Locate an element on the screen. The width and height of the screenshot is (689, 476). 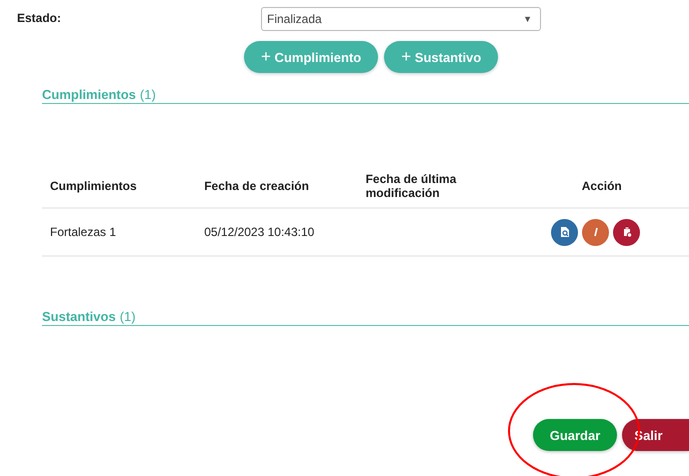
column-header: Fecha de última modificación is located at coordinates (412, 186).